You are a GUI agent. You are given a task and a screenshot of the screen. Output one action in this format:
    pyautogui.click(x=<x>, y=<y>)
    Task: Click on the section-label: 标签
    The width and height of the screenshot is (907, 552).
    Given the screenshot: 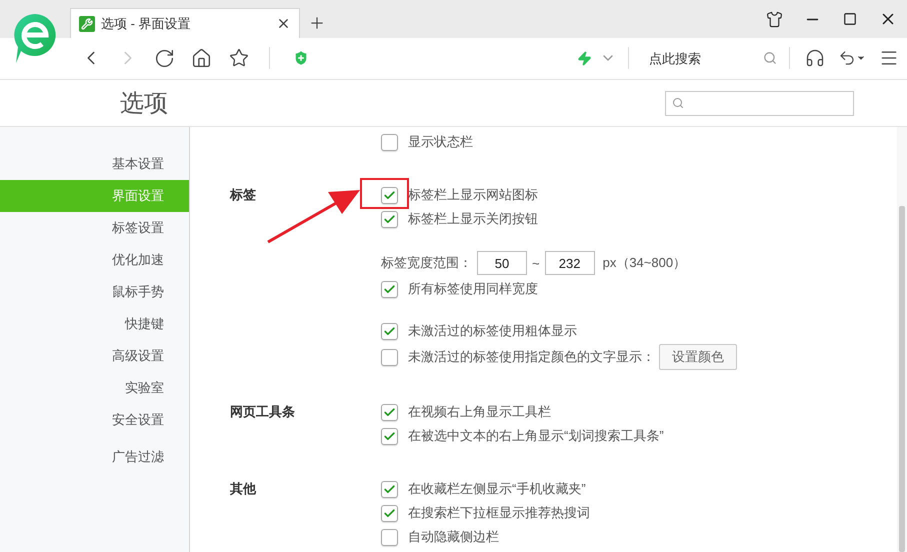 What is the action you would take?
    pyautogui.click(x=243, y=194)
    